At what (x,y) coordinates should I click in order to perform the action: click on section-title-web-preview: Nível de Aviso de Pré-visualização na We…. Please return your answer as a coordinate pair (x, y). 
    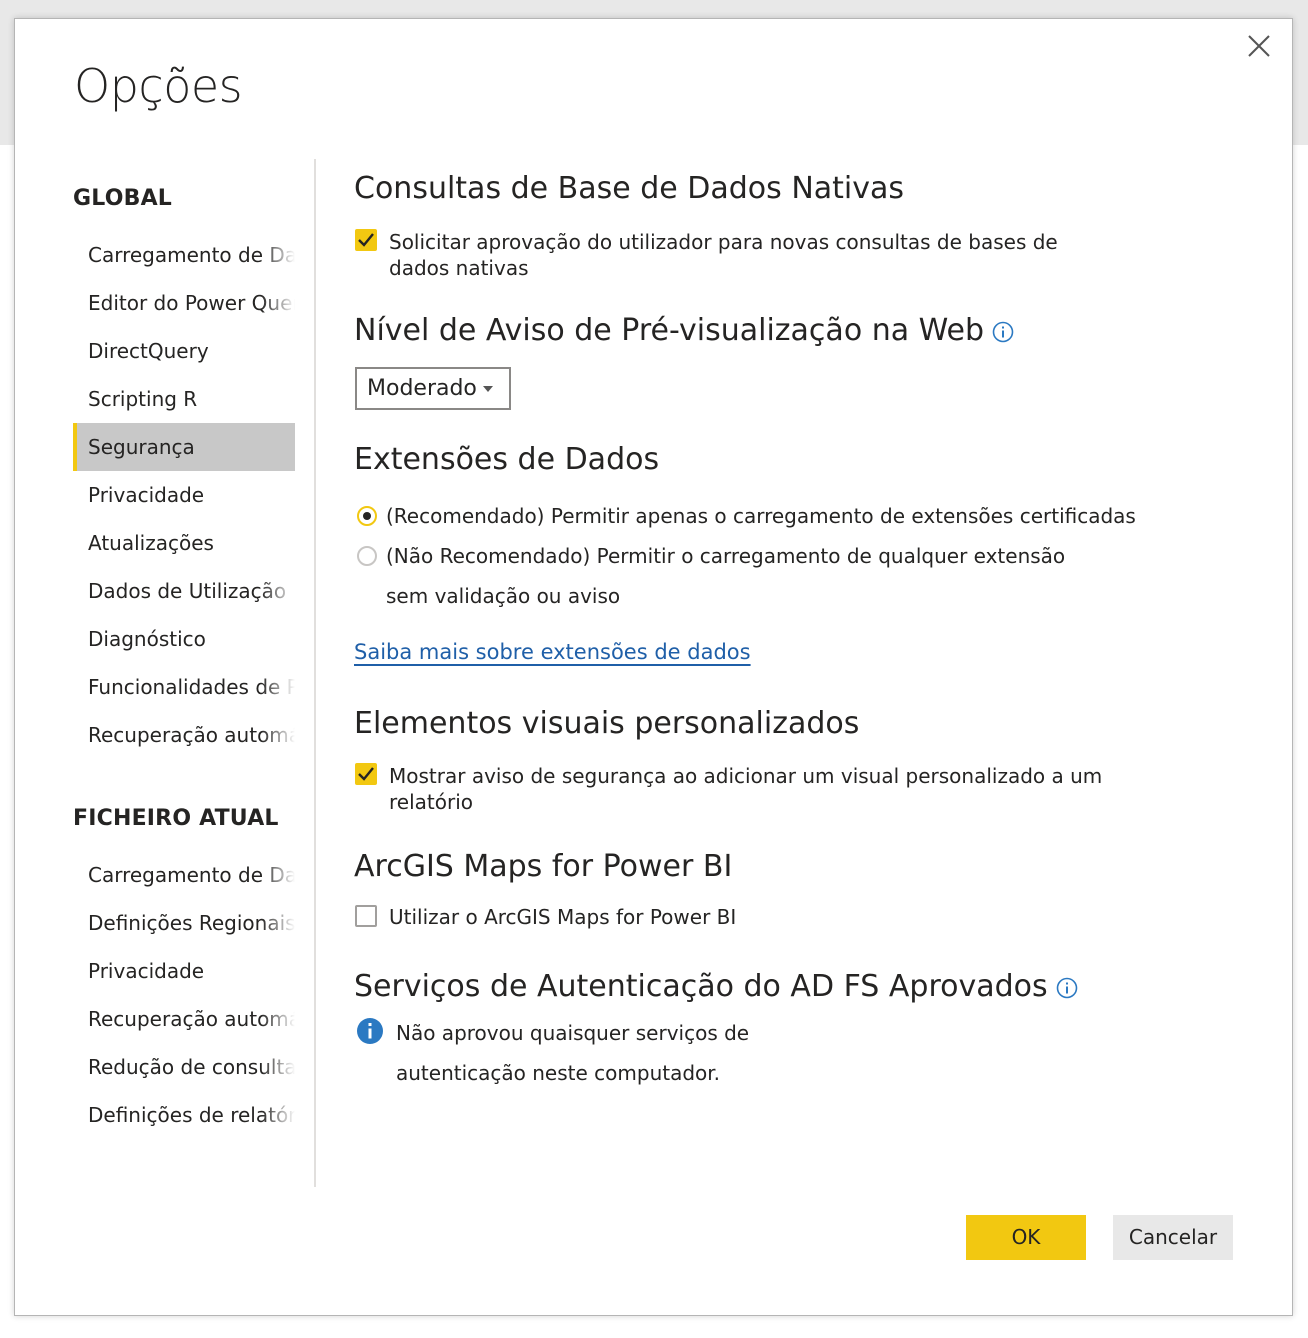
    Looking at the image, I should click on (684, 330).